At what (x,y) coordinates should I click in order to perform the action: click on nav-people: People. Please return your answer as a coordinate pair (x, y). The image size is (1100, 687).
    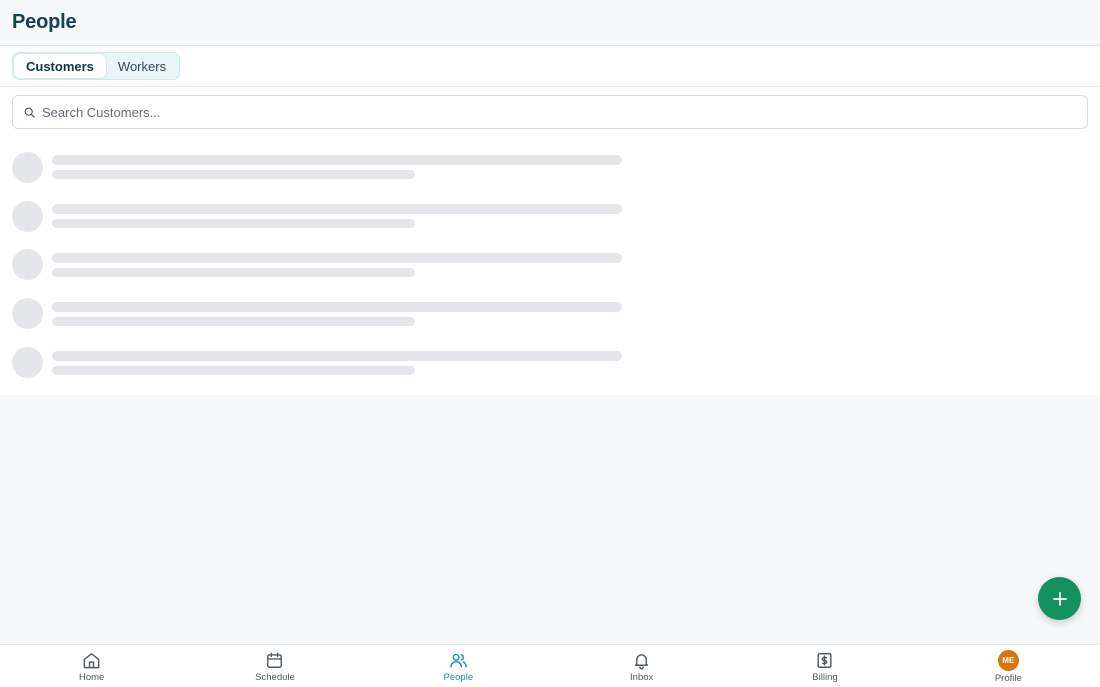
    Looking at the image, I should click on (458, 666).